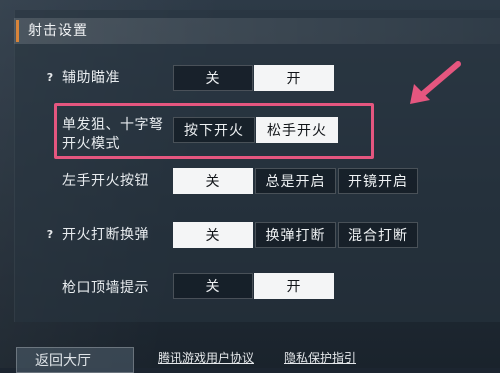 The height and width of the screenshot is (373, 500). What do you see at coordinates (378, 181) in the screenshot?
I see `left-fire-scope-button: 开镜开启` at bounding box center [378, 181].